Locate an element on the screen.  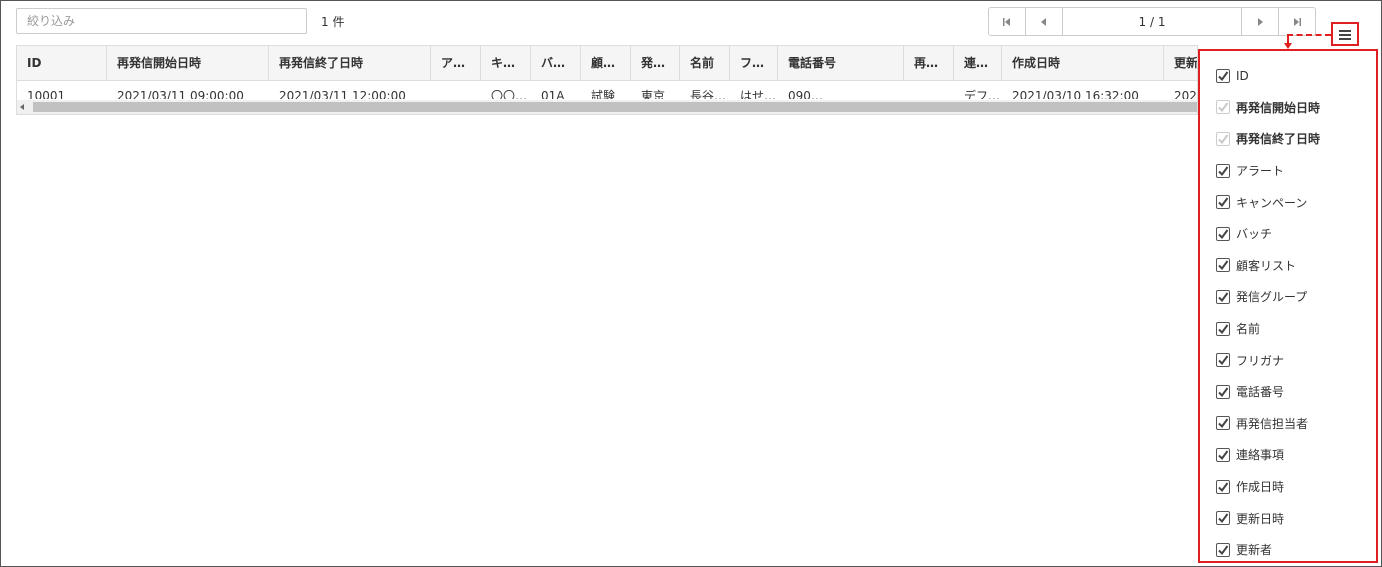
page-info: 1 / 1 is located at coordinates (1152, 21).